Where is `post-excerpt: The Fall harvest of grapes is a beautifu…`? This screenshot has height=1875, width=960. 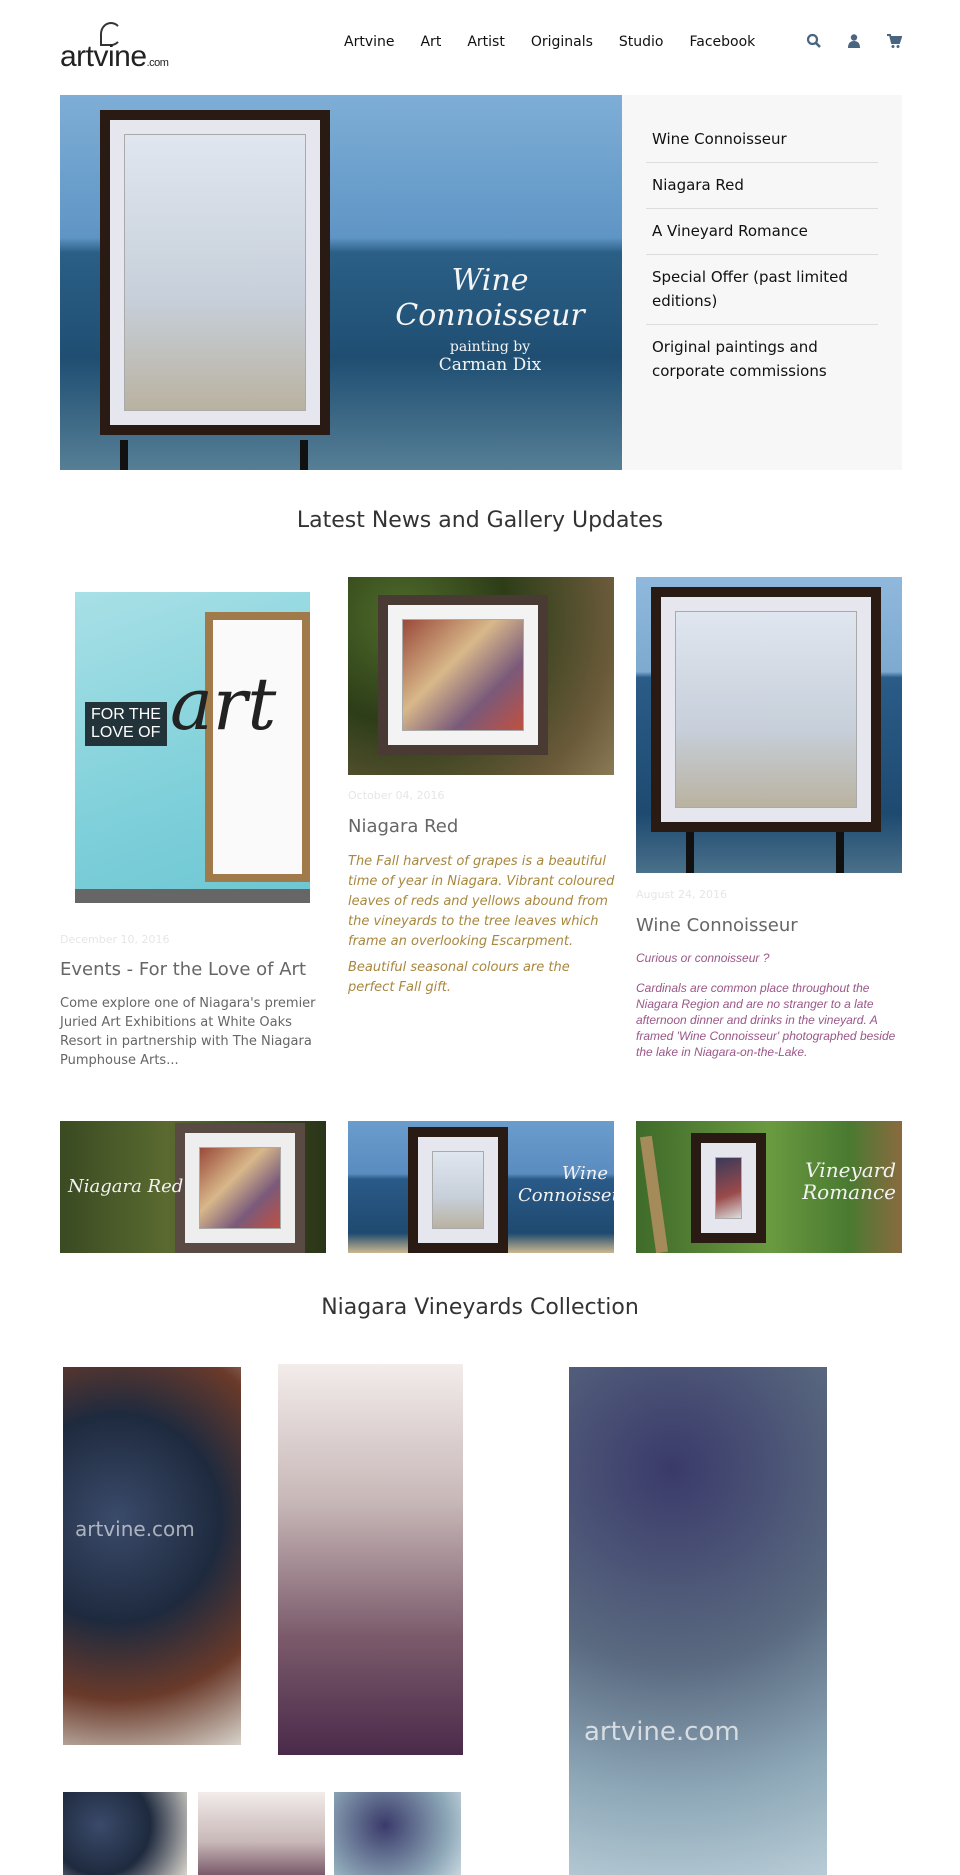
post-excerpt: The Fall harvest of grapes is a beautifu… is located at coordinates (481, 924).